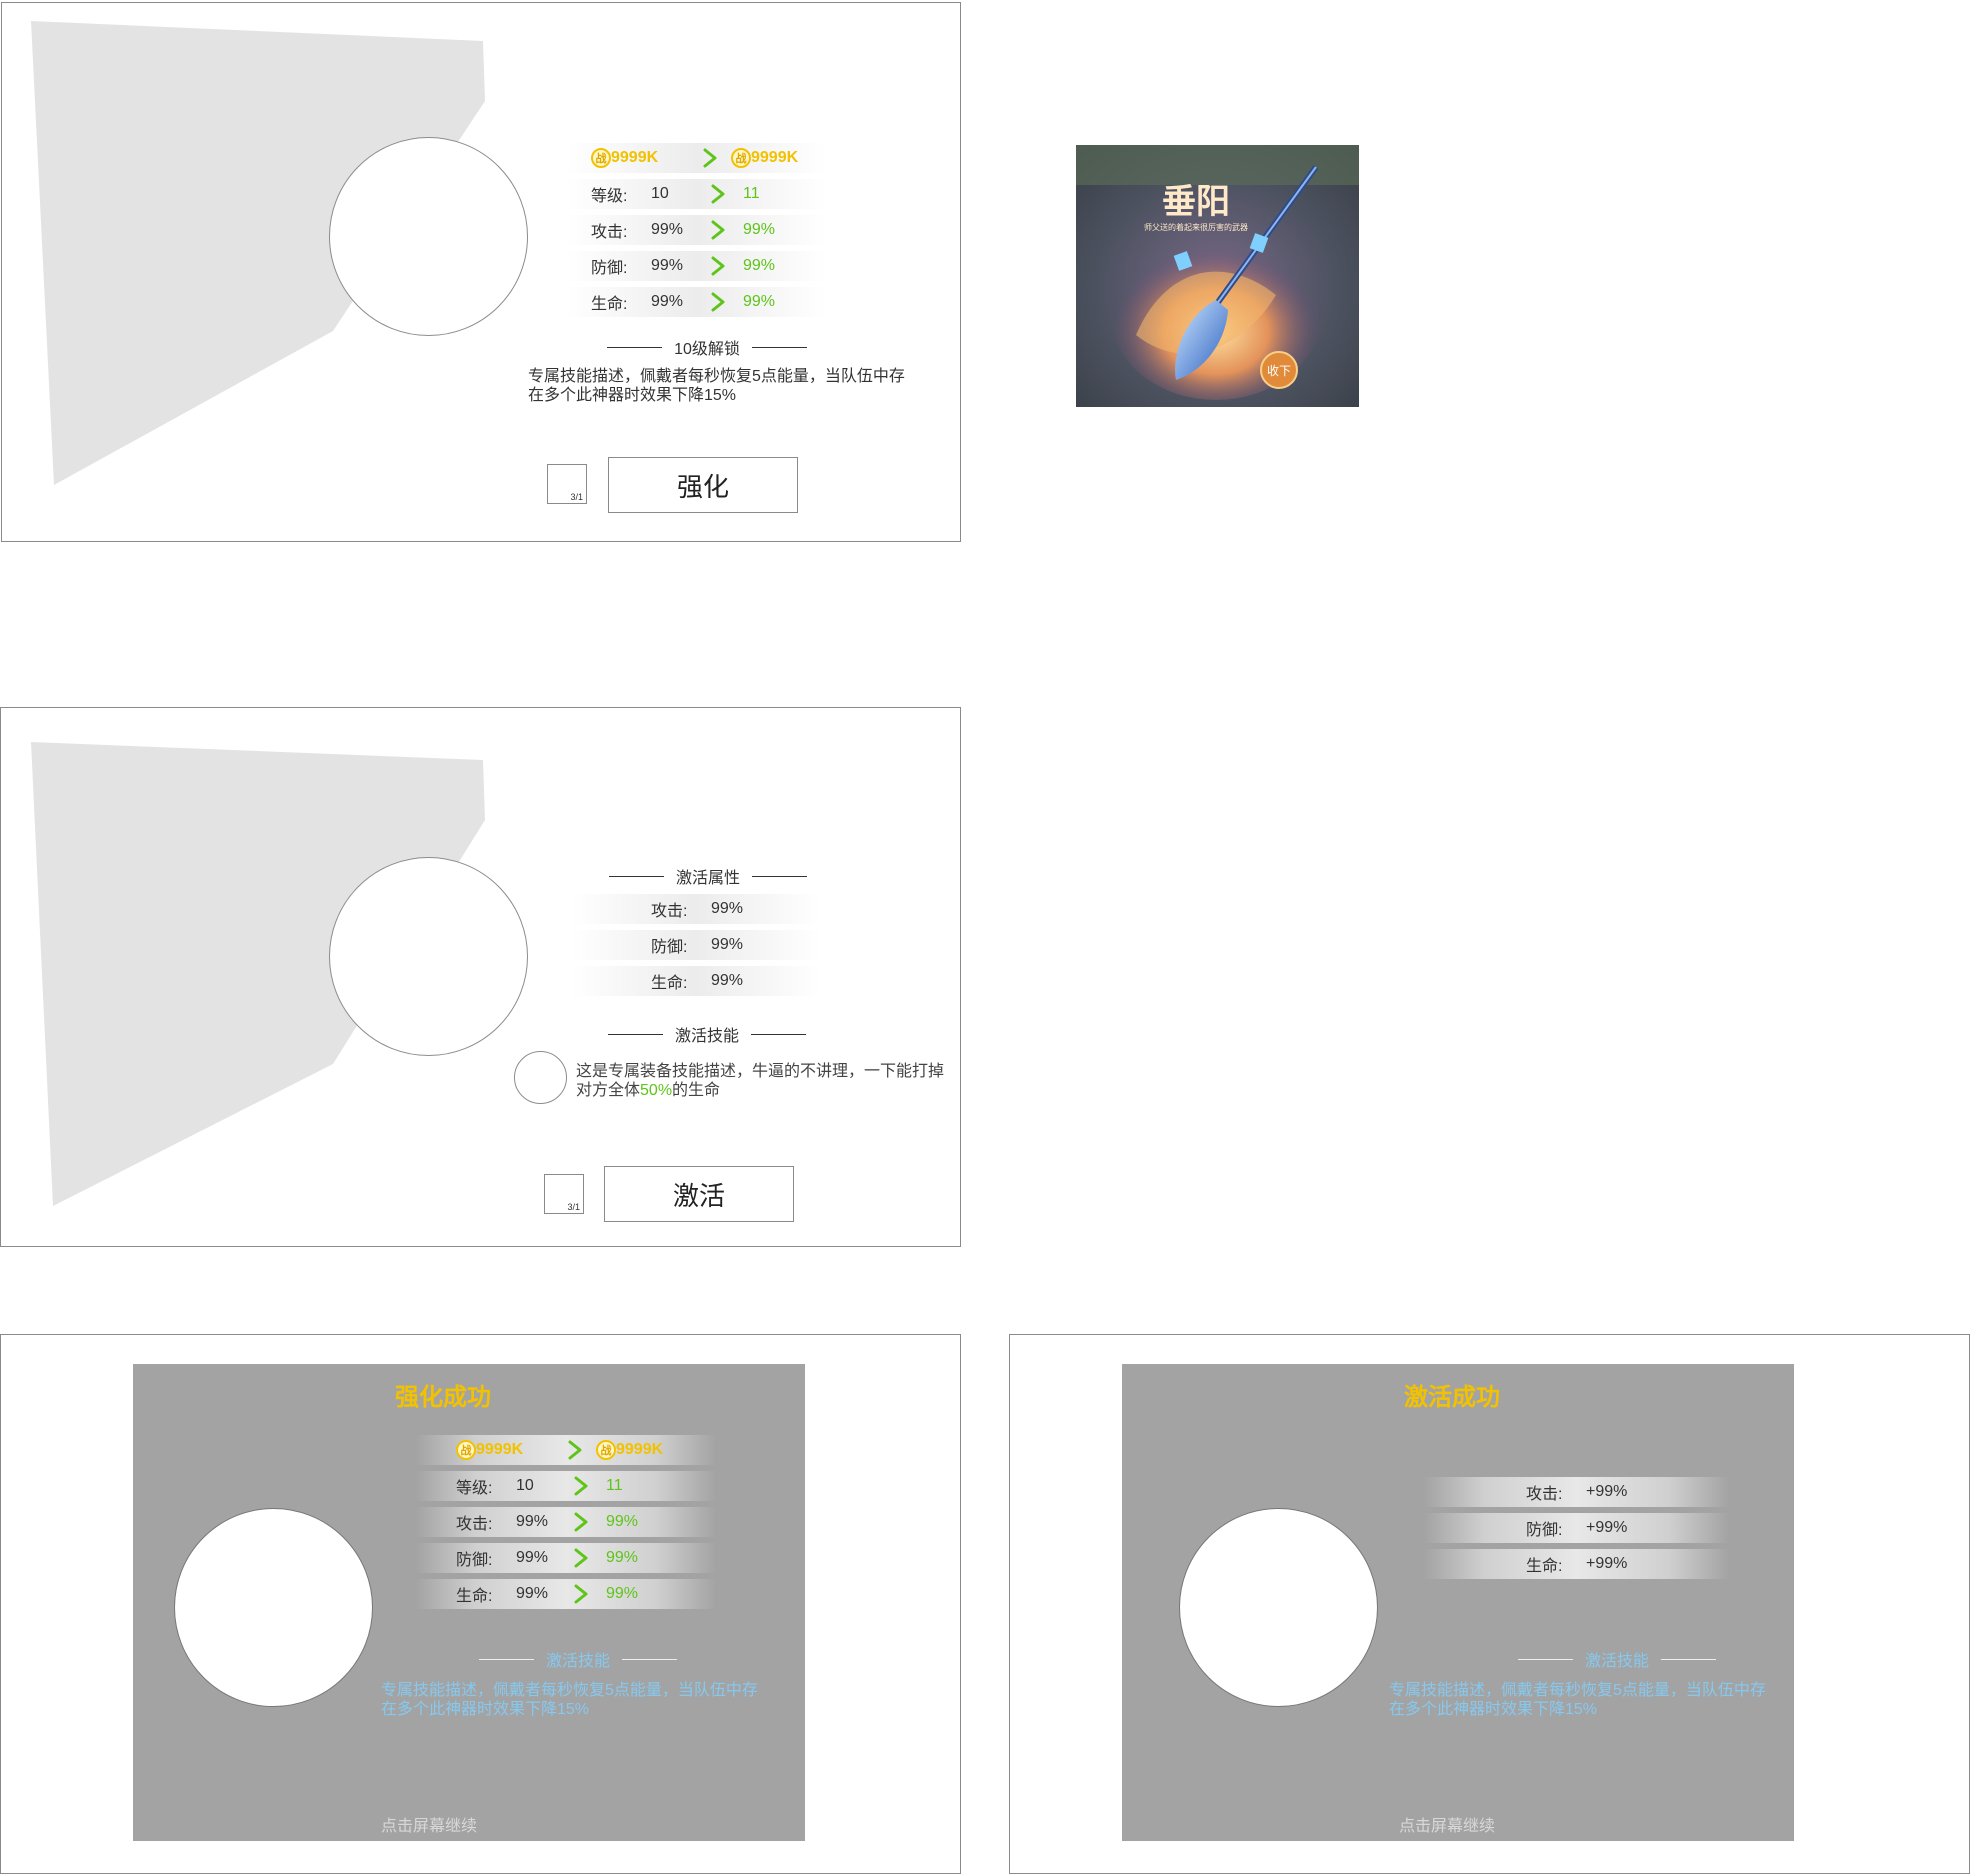 The height and width of the screenshot is (1875, 1970). I want to click on skill-icon, so click(540, 1077).